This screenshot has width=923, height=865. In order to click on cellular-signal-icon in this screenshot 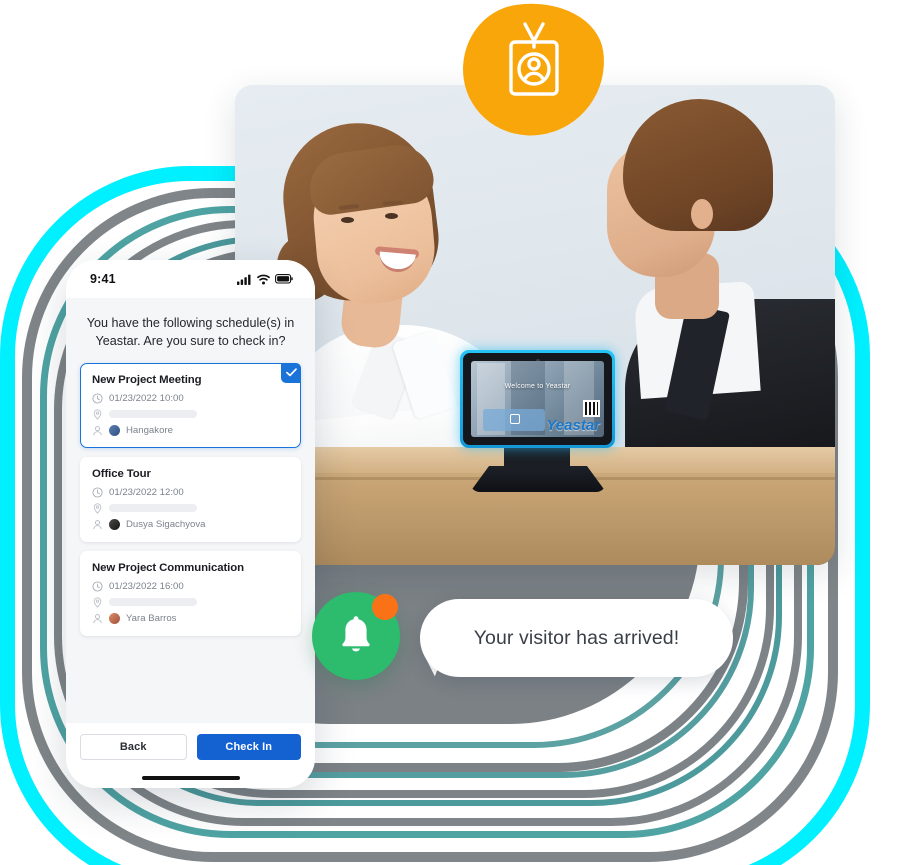, I will do `click(244, 279)`.